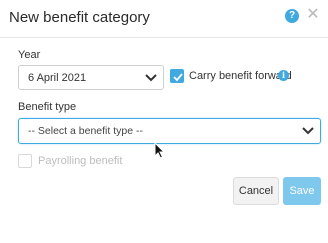 This screenshot has height=243, width=328. What do you see at coordinates (57, 77) in the screenshot?
I see `year-value: 6 April 2021` at bounding box center [57, 77].